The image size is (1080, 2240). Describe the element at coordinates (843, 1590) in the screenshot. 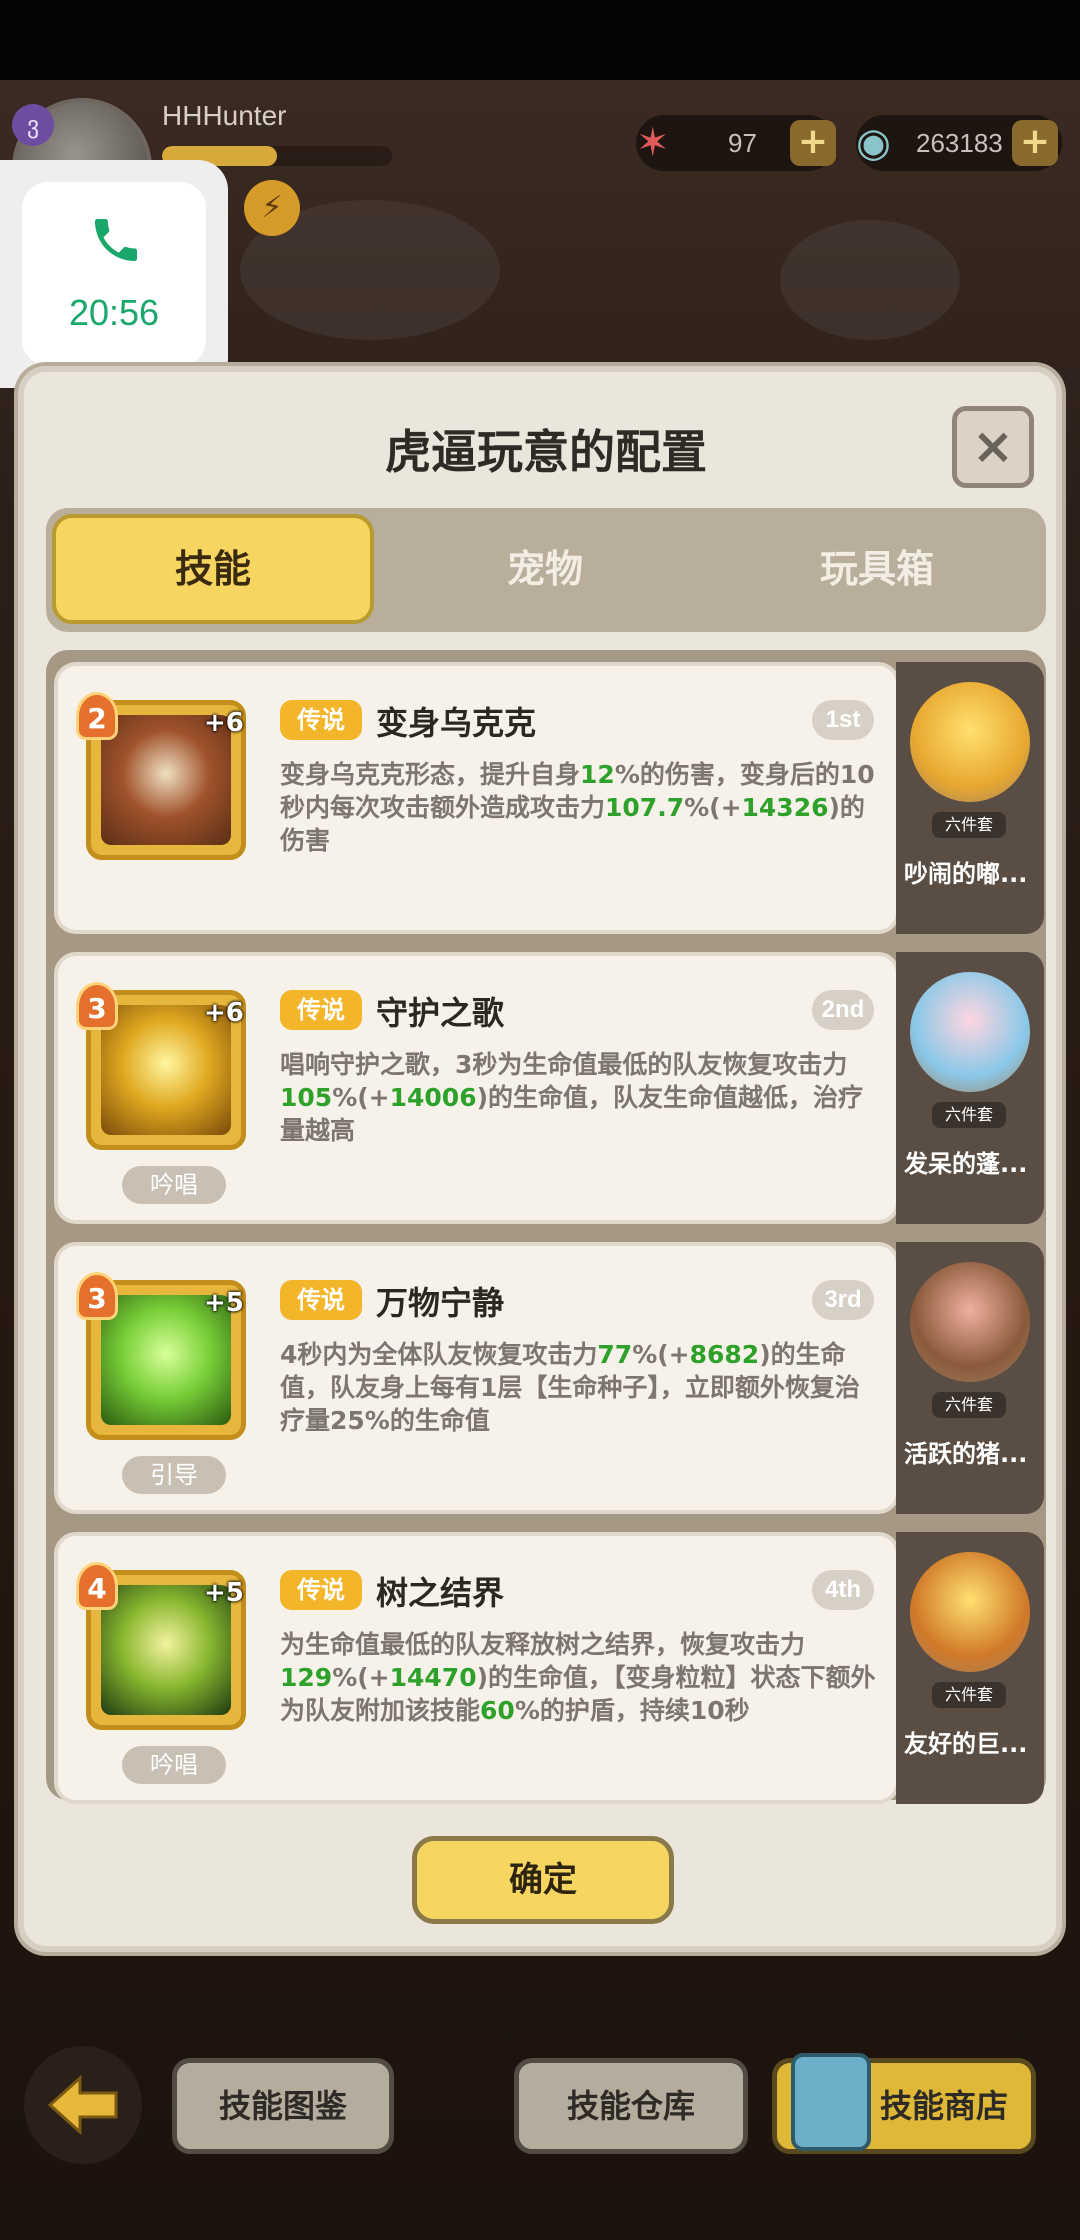

I see `skill-rank-badge: 4th` at that location.